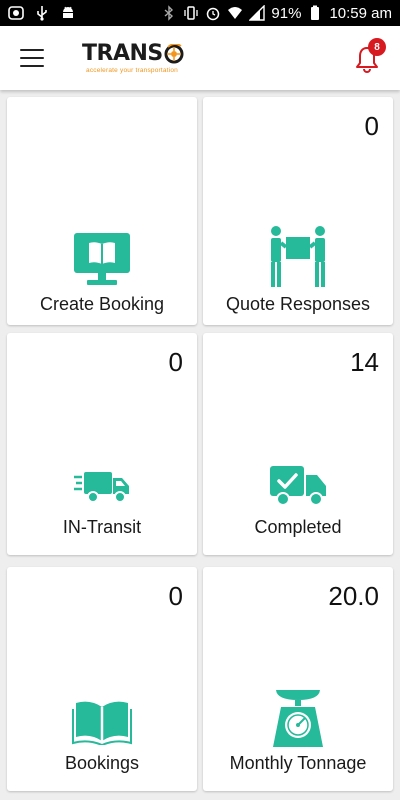  I want to click on clock: 10:59 am, so click(360, 13).